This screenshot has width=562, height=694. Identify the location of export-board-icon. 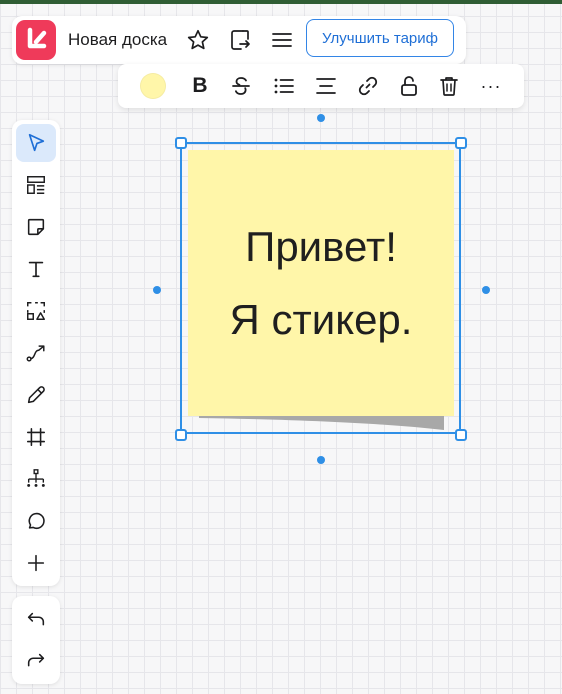
(240, 40).